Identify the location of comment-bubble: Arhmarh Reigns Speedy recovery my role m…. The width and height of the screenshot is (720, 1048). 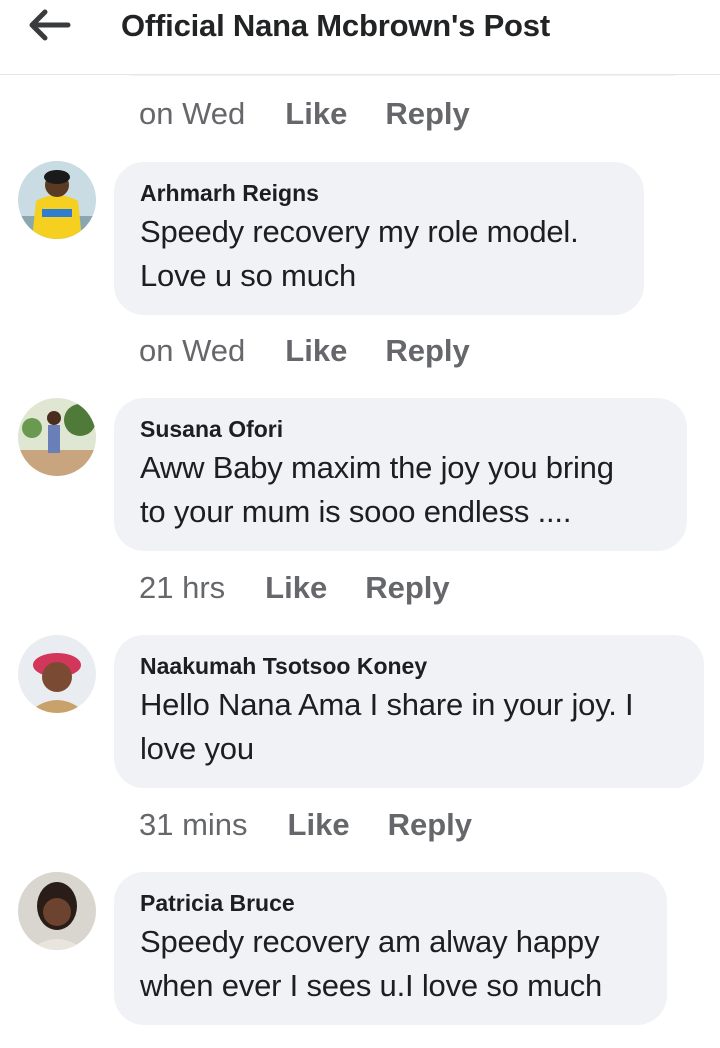
(379, 238).